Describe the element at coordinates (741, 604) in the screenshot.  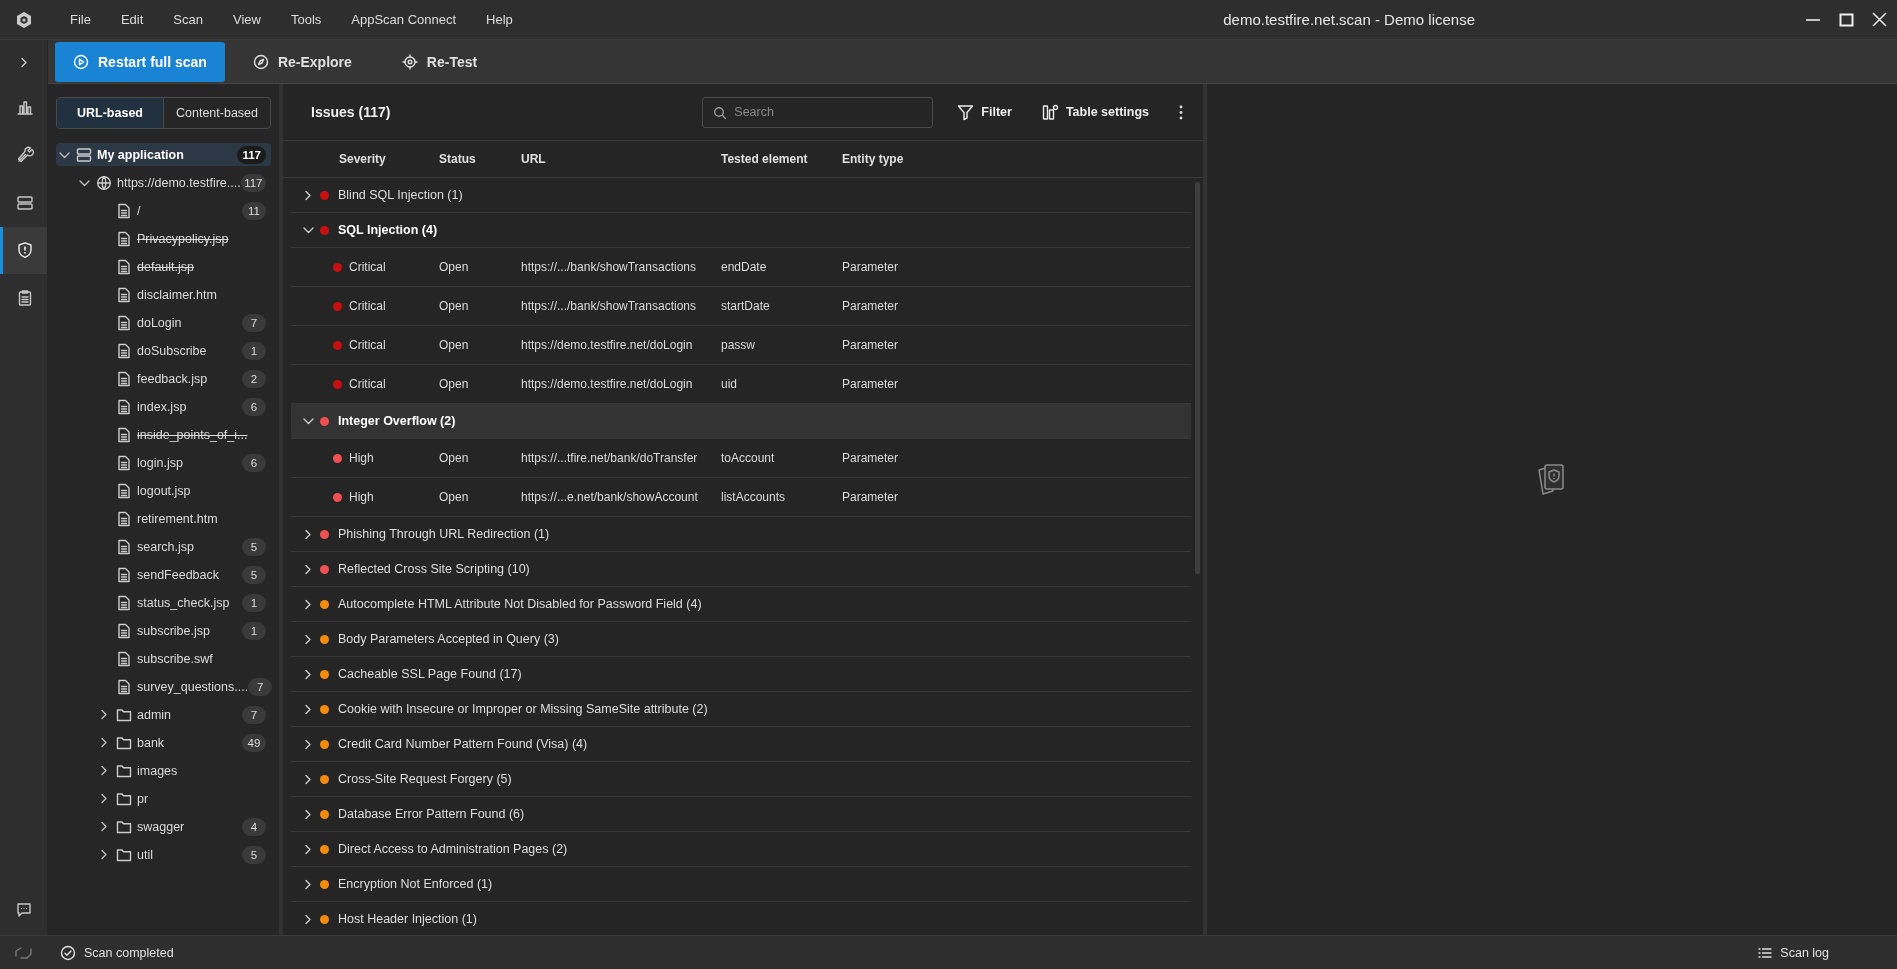
I see `issue-group-row: Autocomplete HTML Attribute Not Disabled for Password Field (4)` at that location.